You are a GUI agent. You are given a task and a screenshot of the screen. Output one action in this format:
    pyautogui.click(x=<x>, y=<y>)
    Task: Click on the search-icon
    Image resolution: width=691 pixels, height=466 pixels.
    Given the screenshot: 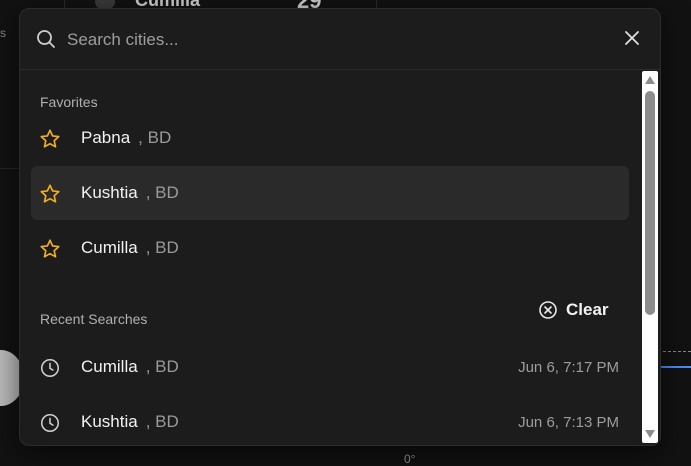 What is the action you would take?
    pyautogui.click(x=46, y=39)
    